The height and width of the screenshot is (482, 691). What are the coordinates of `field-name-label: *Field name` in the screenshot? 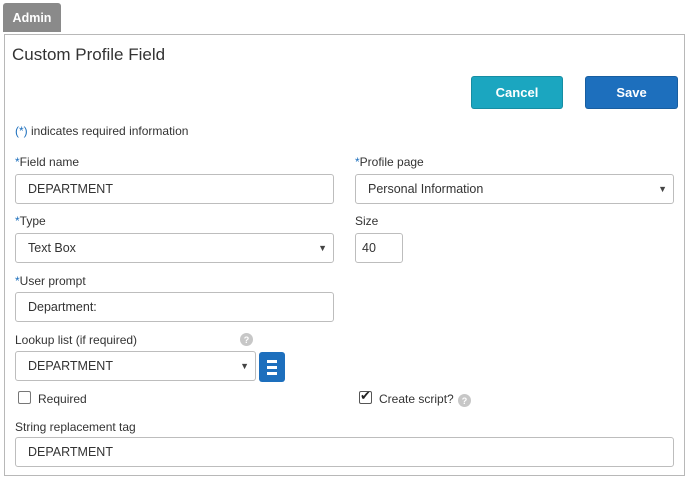 It's located at (47, 162).